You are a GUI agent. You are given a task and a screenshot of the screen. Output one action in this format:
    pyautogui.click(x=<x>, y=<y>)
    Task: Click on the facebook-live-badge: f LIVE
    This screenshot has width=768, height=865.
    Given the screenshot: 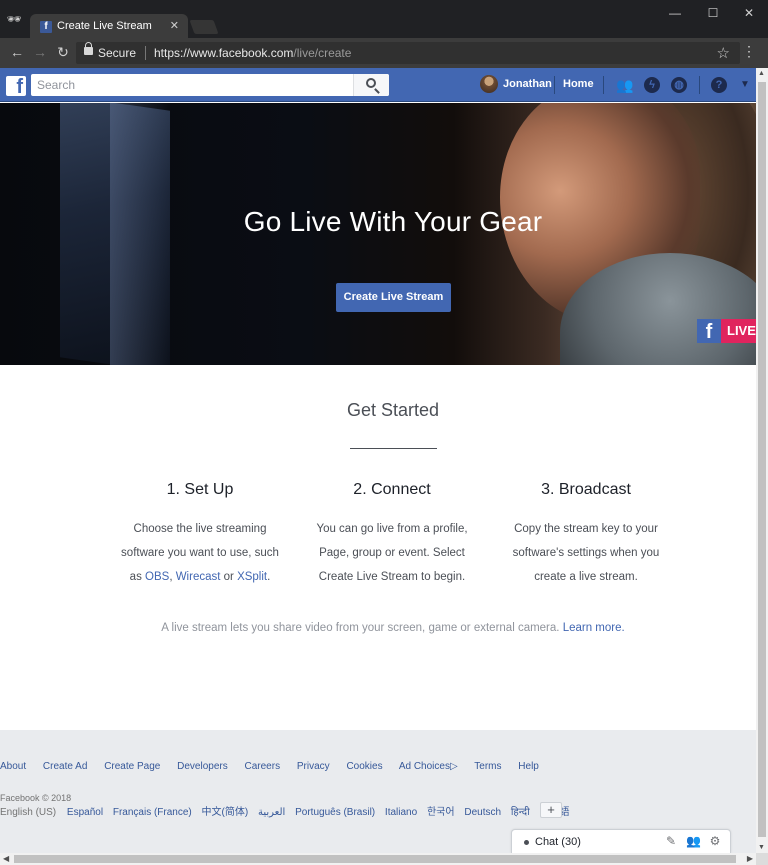 What is the action you would take?
    pyautogui.click(x=726, y=331)
    